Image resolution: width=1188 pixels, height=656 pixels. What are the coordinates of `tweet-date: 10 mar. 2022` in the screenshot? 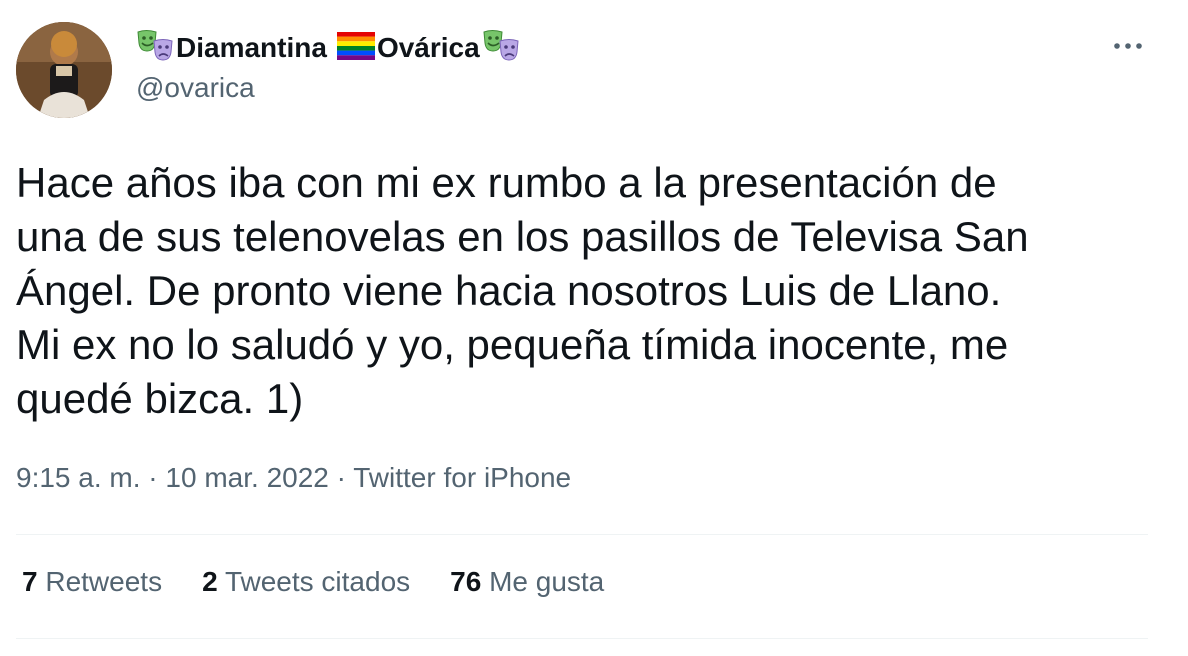 It's located at (247, 477).